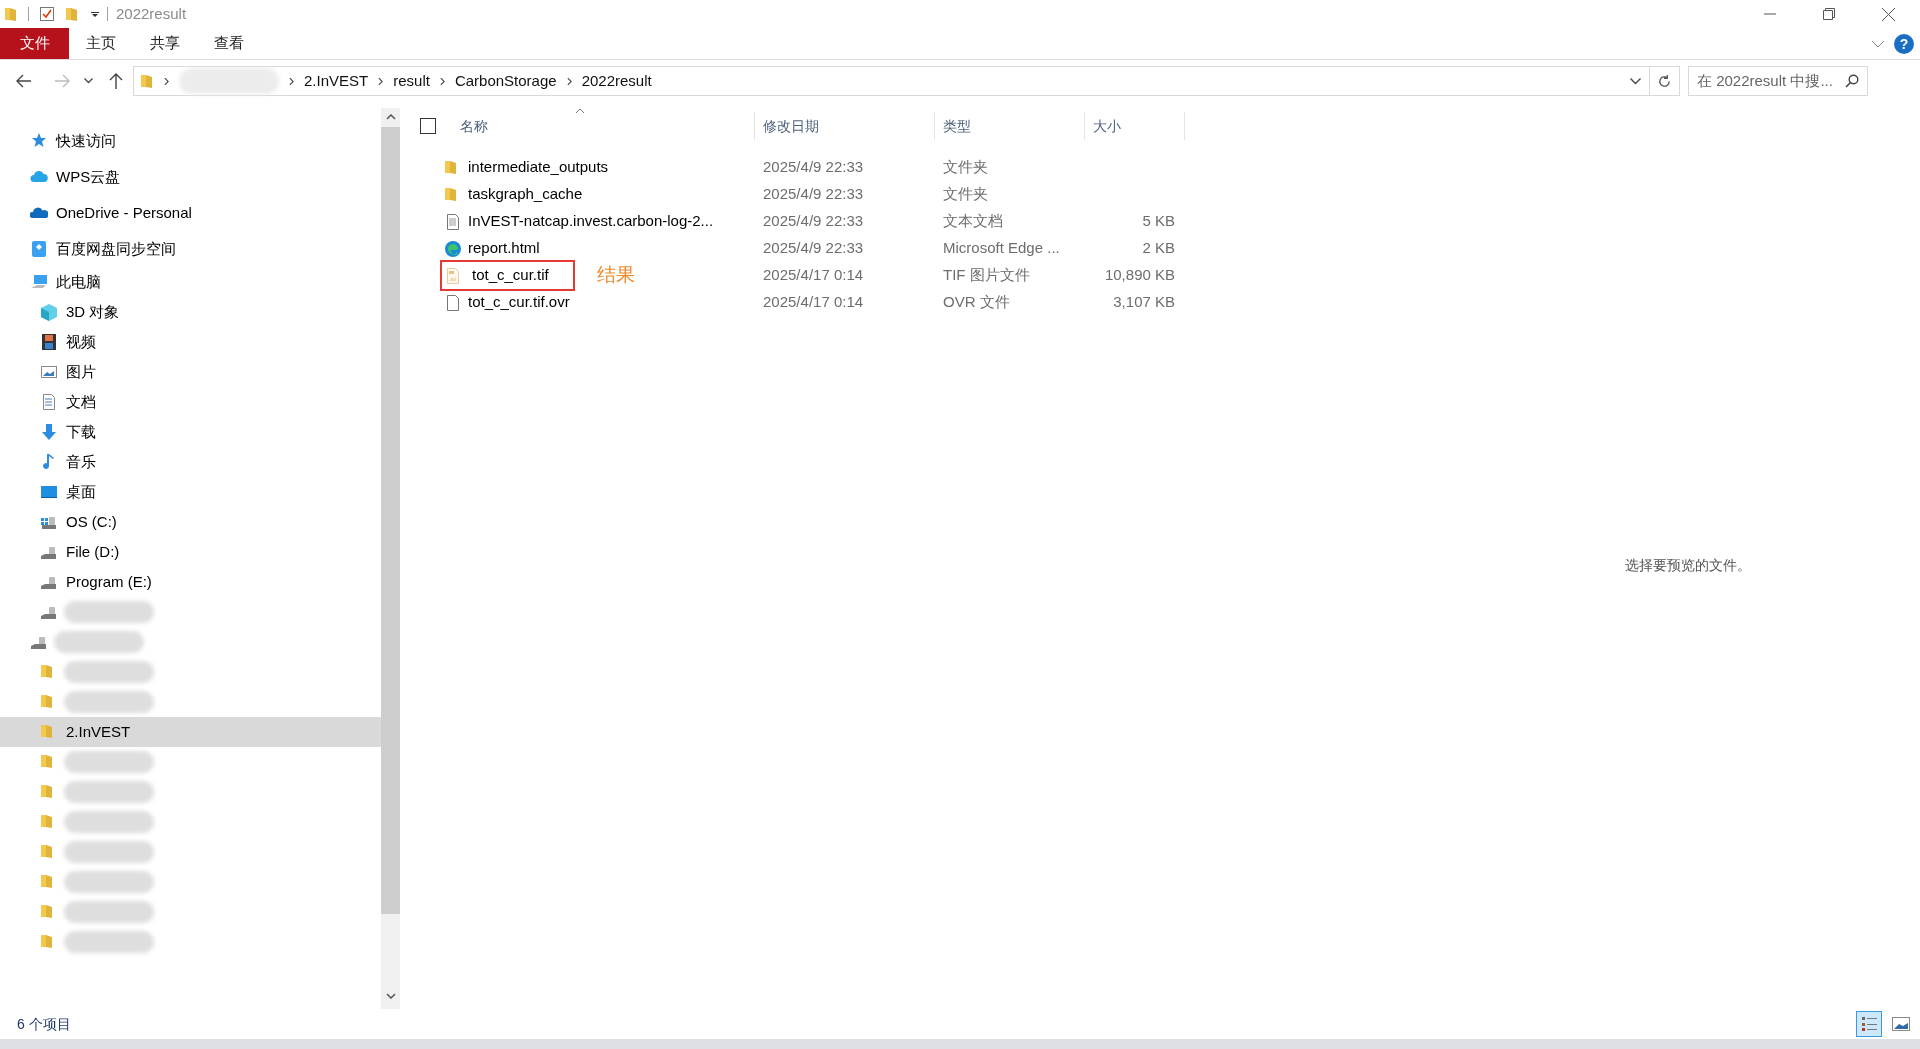  Describe the element at coordinates (190, 372) in the screenshot. I see `sidebar-item: 图片` at that location.